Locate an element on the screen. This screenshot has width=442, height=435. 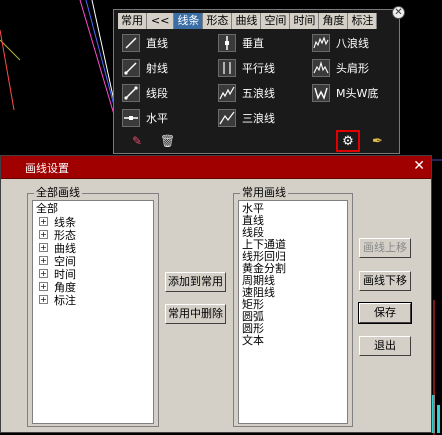
dialog-close-icon: ✕ is located at coordinates (419, 166).